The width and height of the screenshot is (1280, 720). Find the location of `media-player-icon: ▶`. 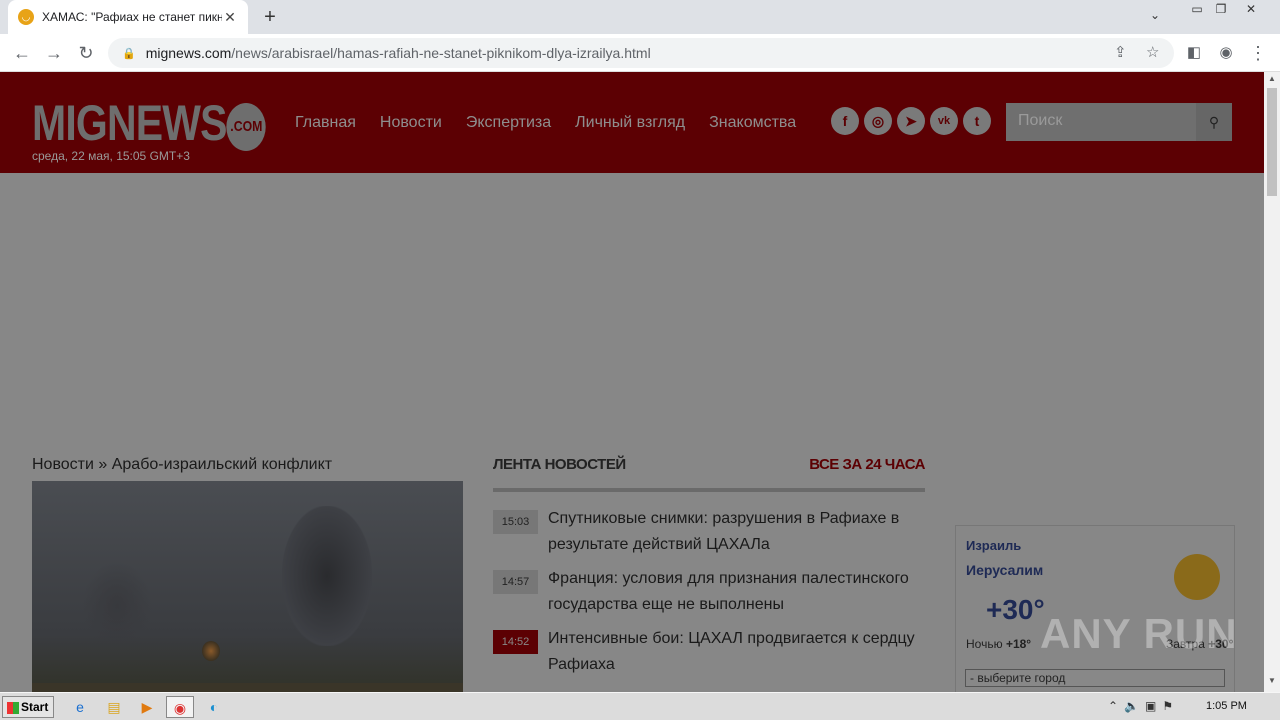

media-player-icon: ▶ is located at coordinates (147, 707).